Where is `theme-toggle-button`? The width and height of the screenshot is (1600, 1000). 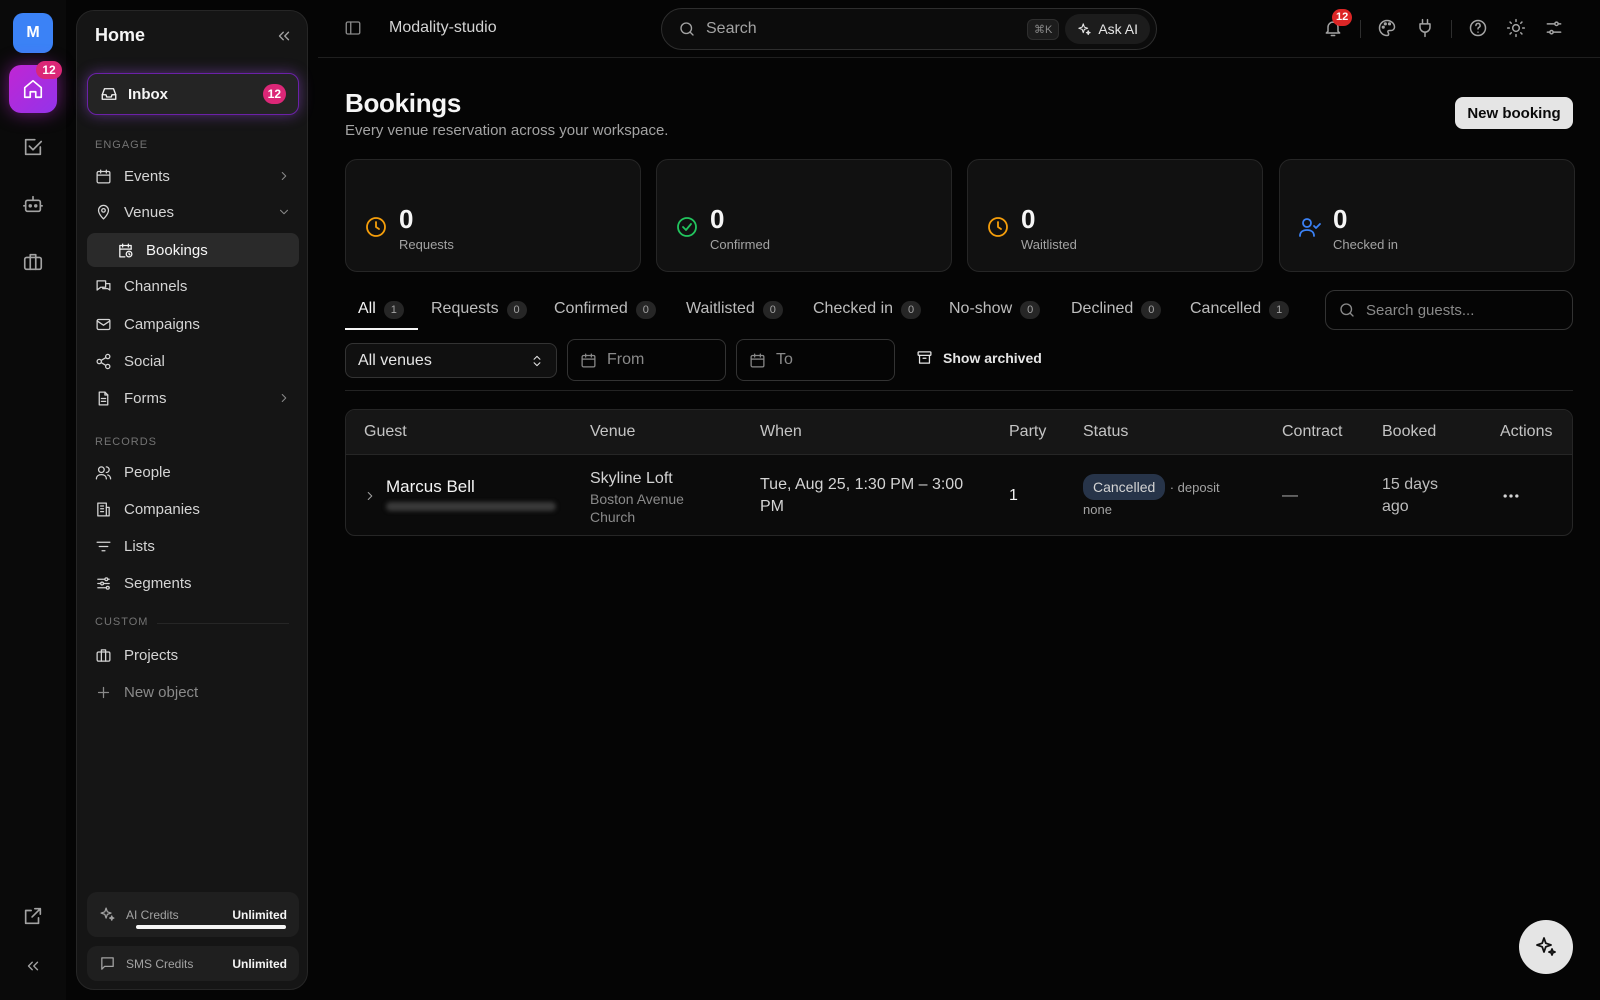 theme-toggle-button is located at coordinates (1516, 28).